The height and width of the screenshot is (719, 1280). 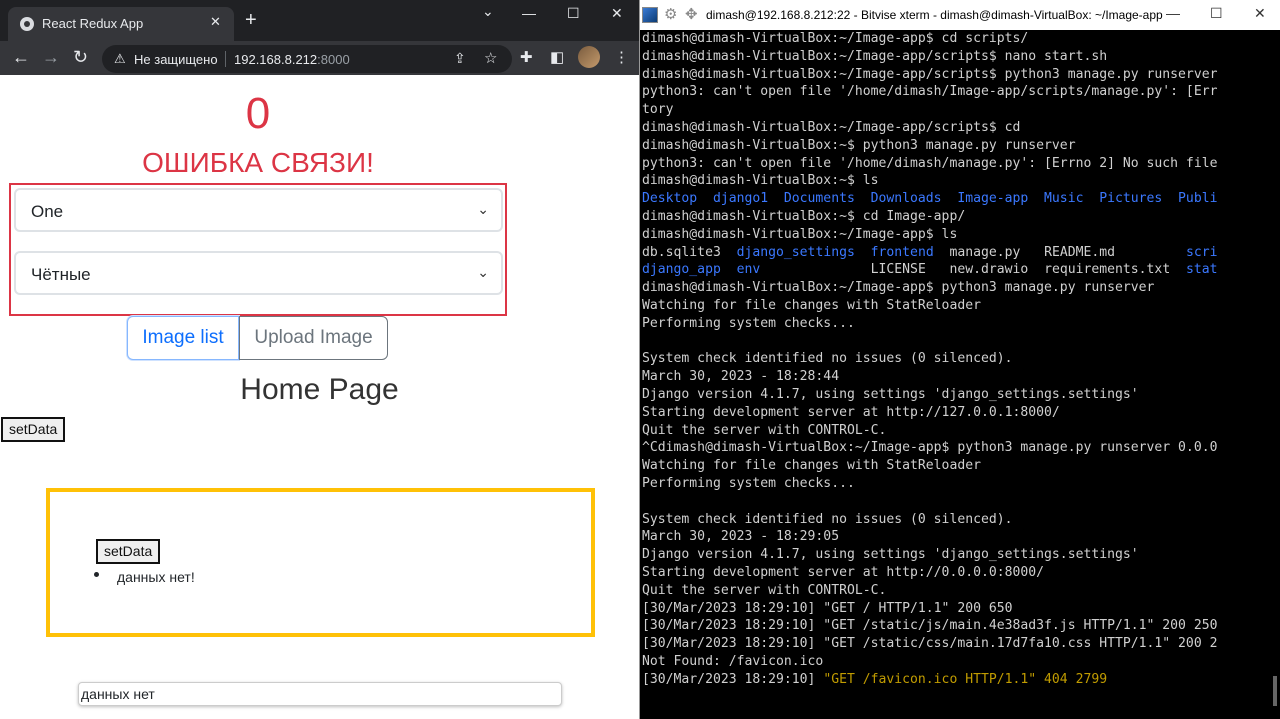 What do you see at coordinates (691, 14) in the screenshot?
I see `move-icon: ✥` at bounding box center [691, 14].